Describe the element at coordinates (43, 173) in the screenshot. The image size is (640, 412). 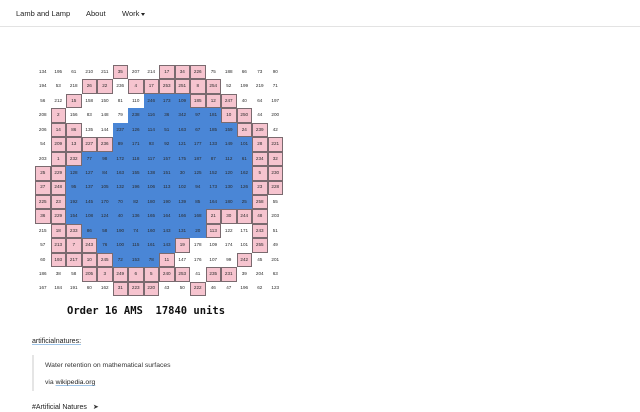
I see `grid-cell: 25` at that location.